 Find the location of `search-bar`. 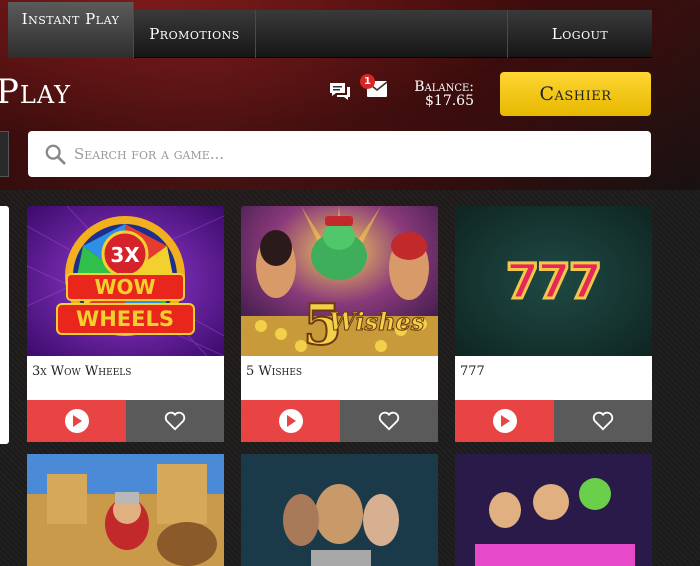

search-bar is located at coordinates (339, 154).